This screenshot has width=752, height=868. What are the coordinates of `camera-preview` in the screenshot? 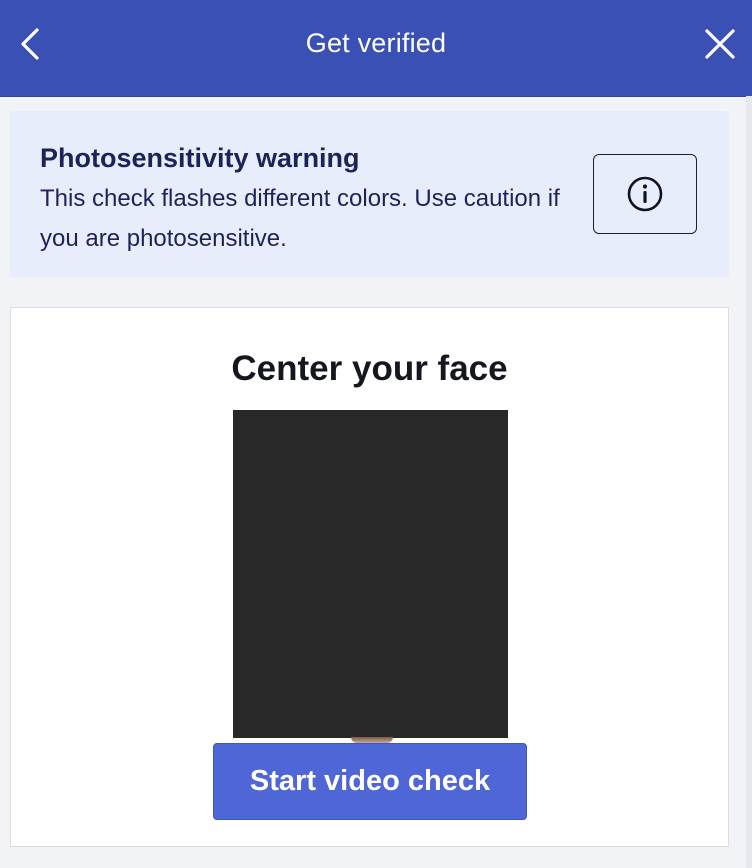 It's located at (370, 574).